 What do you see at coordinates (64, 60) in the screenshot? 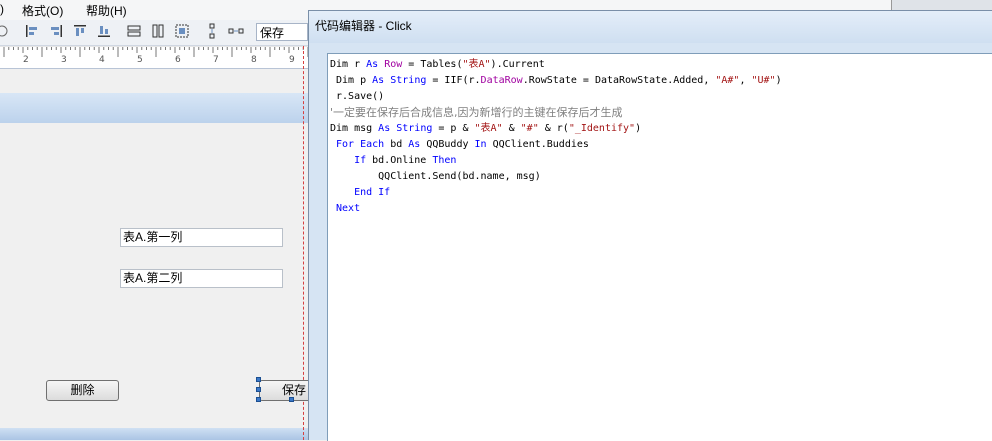
I see `ruler-label: 3` at bounding box center [64, 60].